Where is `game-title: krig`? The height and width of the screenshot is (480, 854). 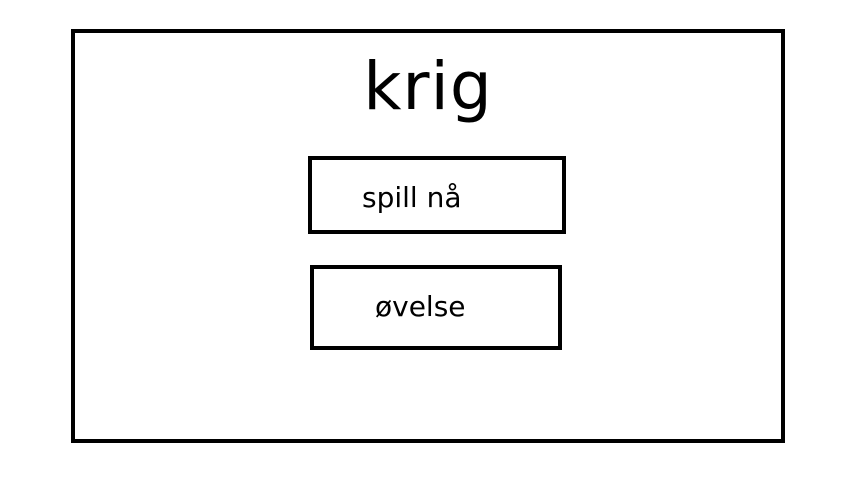
game-title: krig is located at coordinates (428, 86).